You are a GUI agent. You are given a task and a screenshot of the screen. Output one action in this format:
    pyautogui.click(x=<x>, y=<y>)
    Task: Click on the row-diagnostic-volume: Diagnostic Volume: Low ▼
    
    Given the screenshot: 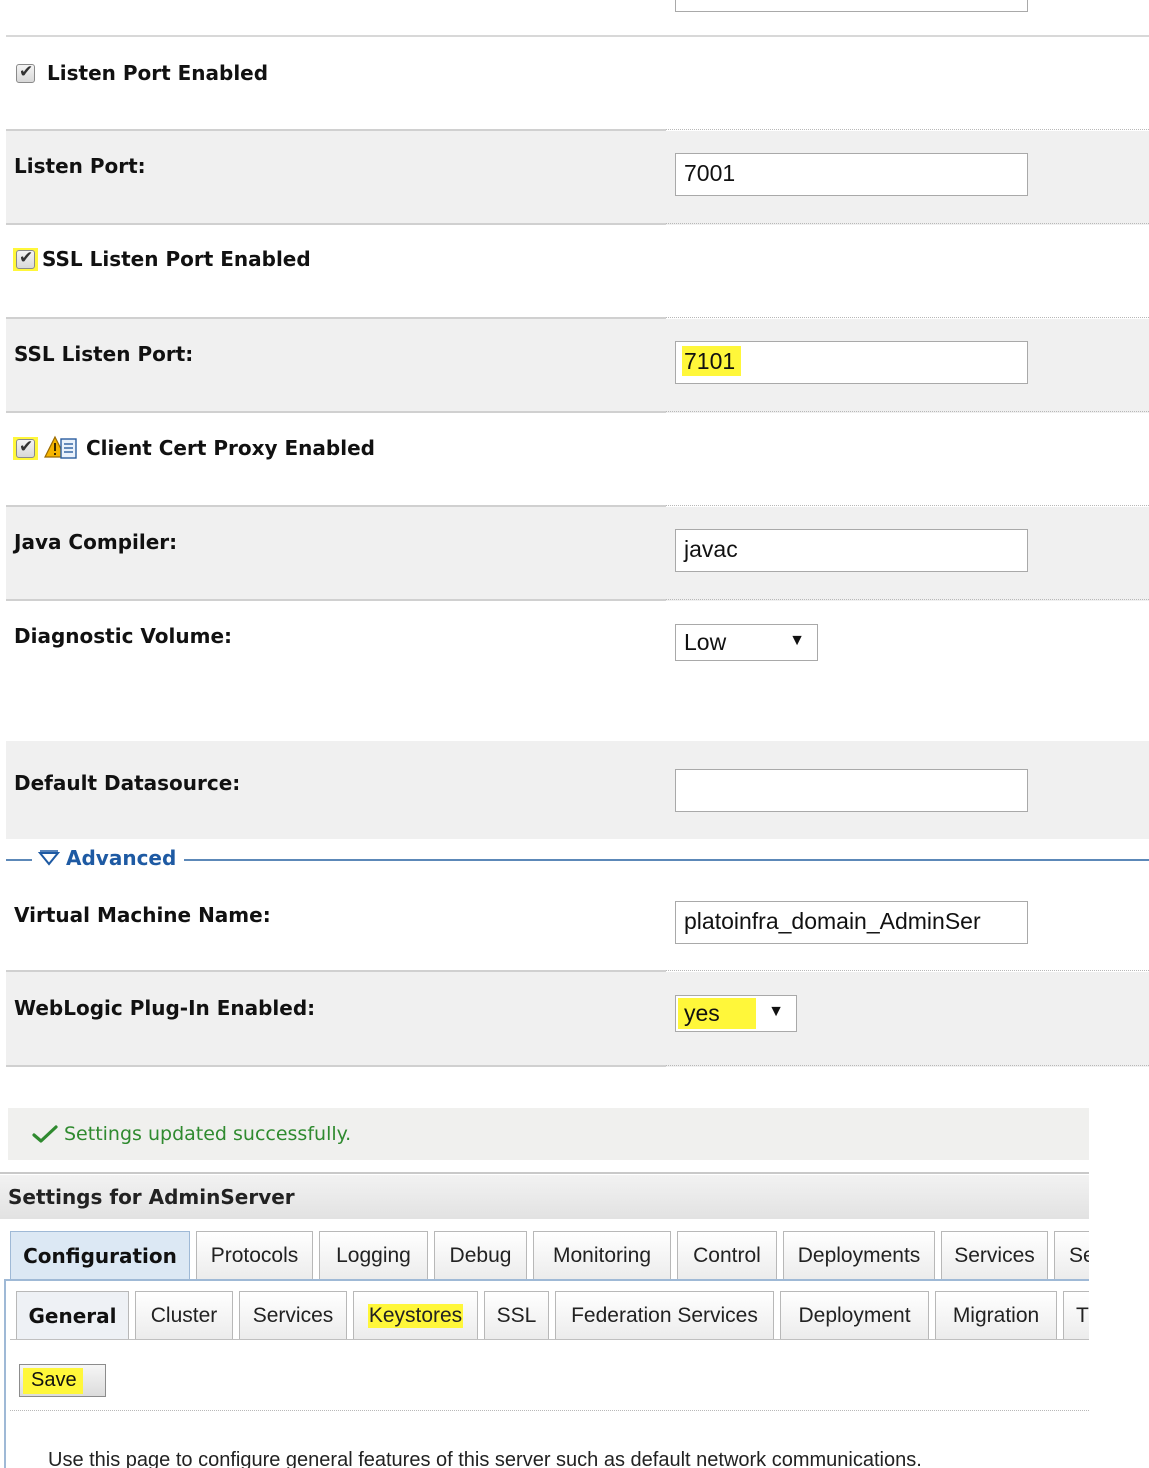 What is the action you would take?
    pyautogui.click(x=577, y=671)
    